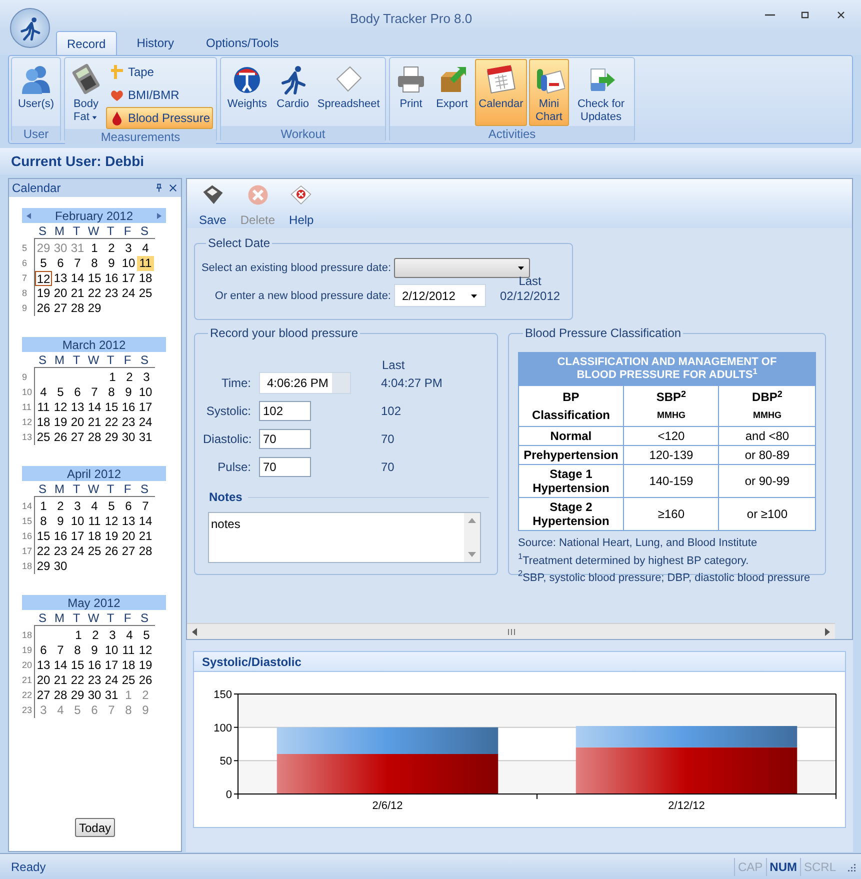  Describe the element at coordinates (36, 92) in the screenshot. I see `ribbon-button: User(s)` at that location.